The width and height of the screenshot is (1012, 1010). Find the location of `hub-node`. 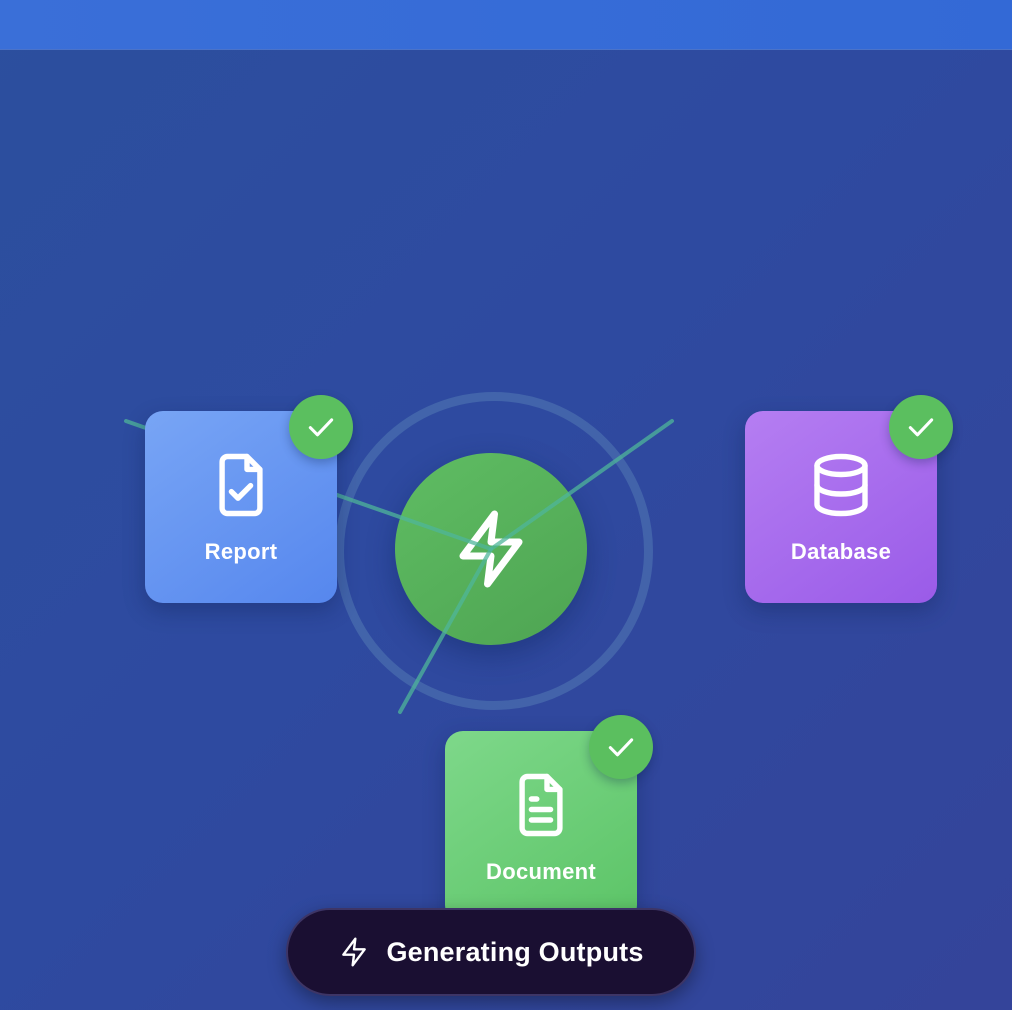

hub-node is located at coordinates (491, 549).